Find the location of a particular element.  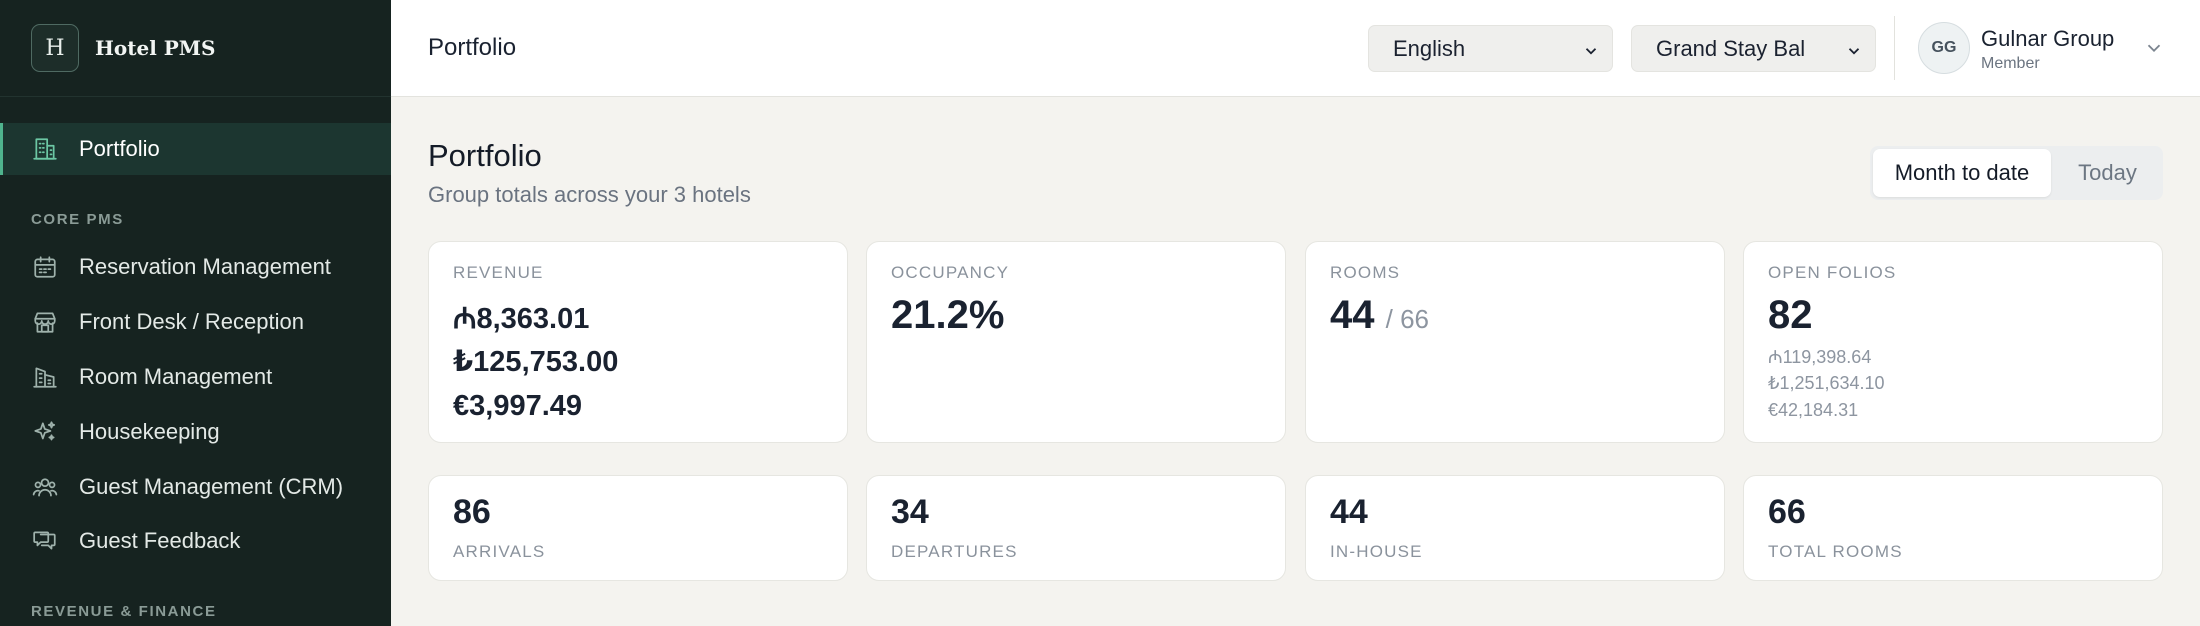

occupancy-value: 21.2% is located at coordinates (948, 315).